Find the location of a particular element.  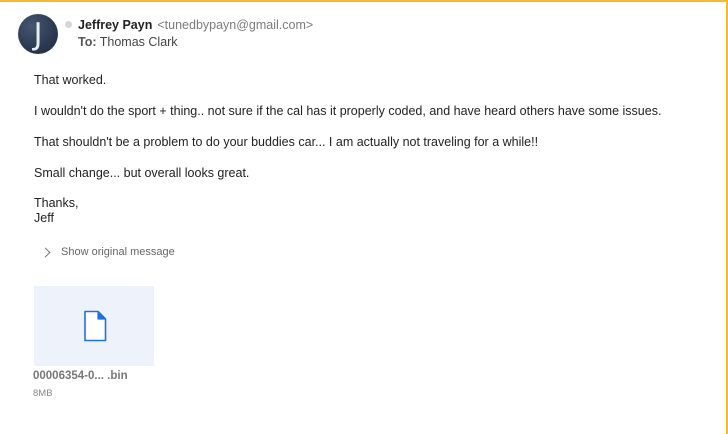

avatar-letter: J is located at coordinates (38, 34).